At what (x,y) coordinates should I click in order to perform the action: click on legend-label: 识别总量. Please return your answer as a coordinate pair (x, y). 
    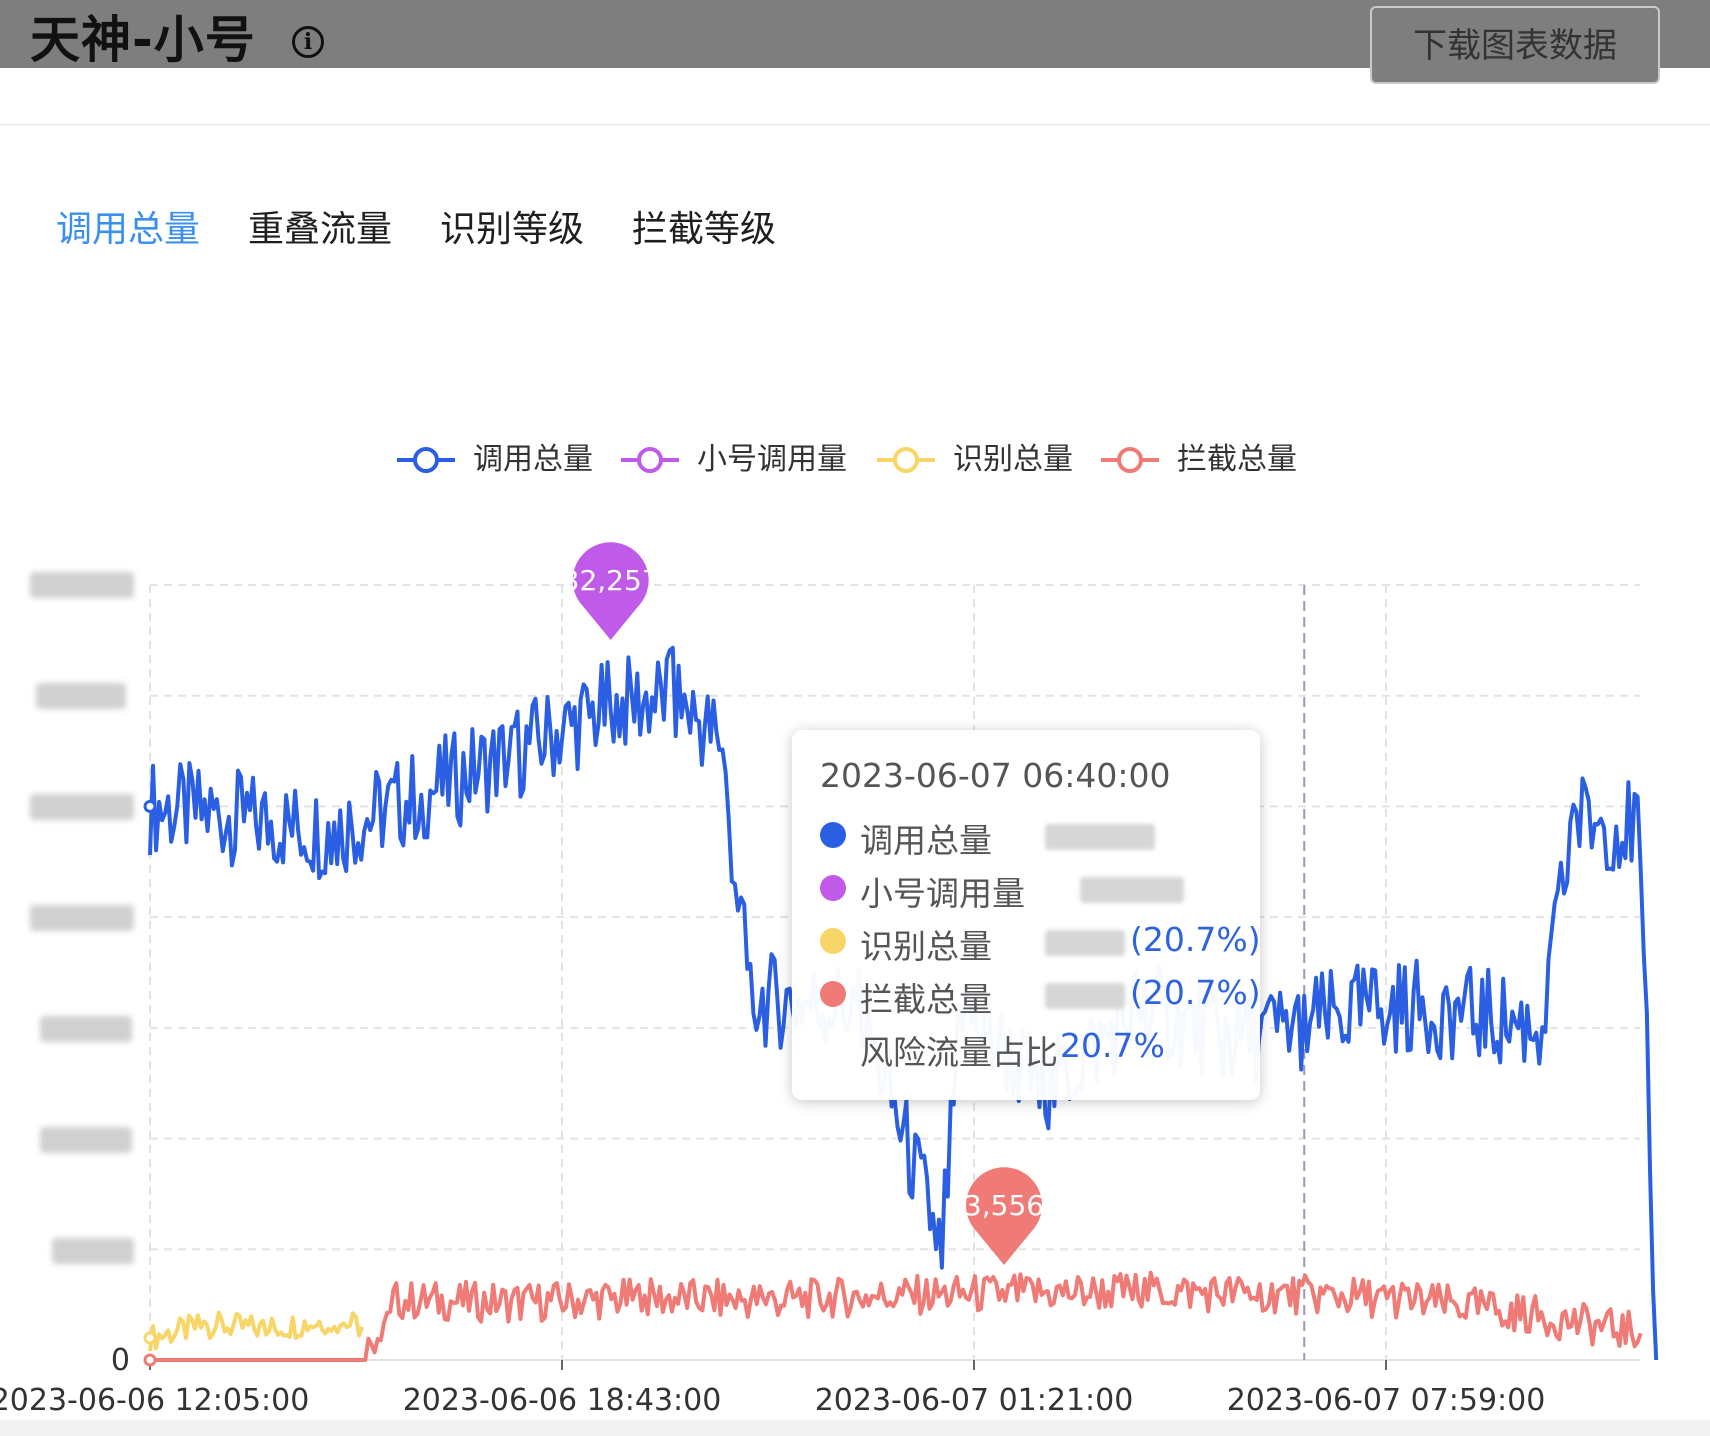
    Looking at the image, I should click on (1013, 459).